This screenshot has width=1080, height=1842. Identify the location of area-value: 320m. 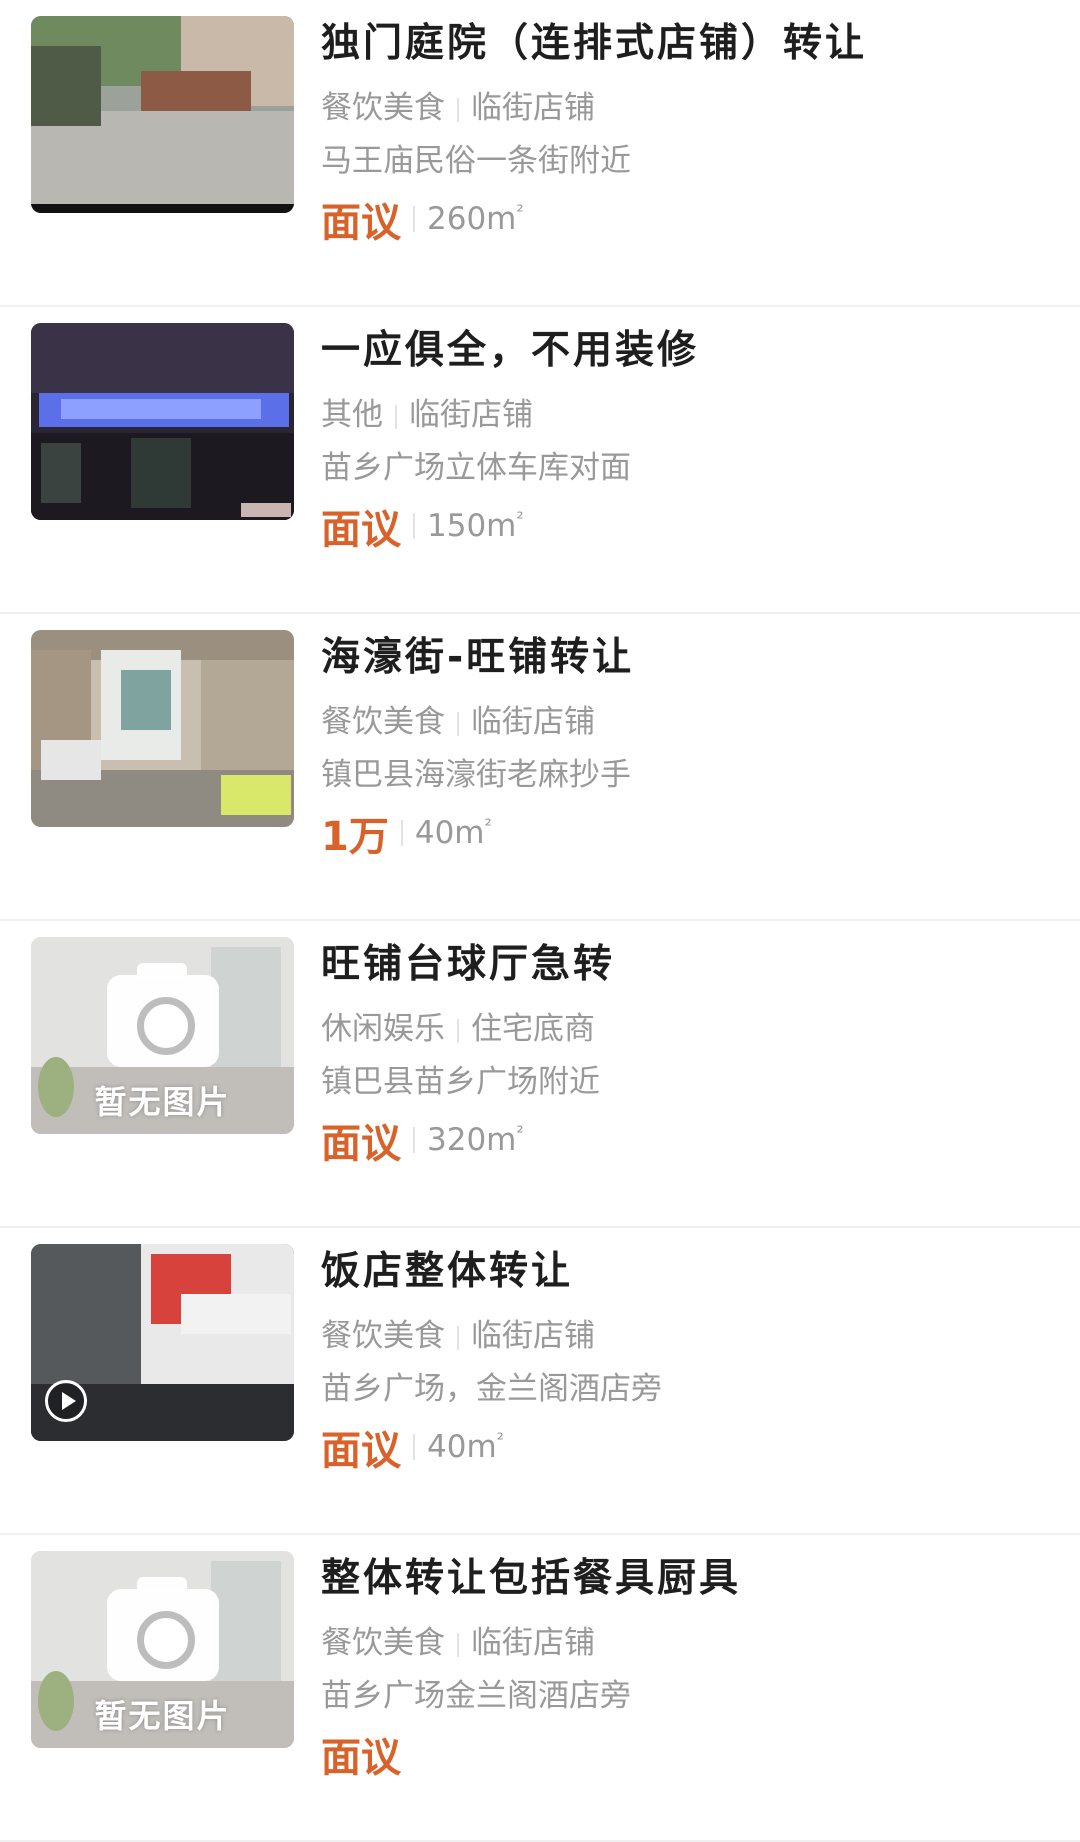
(472, 1140).